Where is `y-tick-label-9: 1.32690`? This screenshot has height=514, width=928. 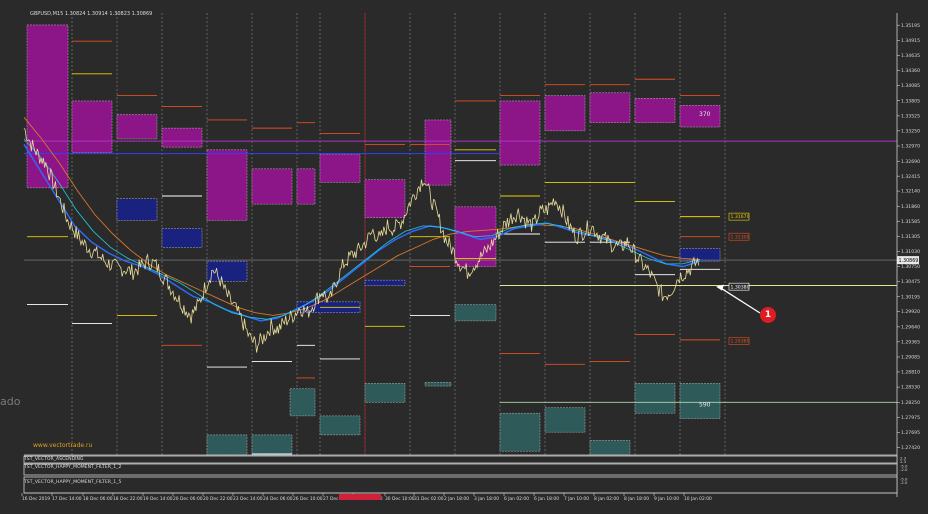 y-tick-label-9: 1.32690 is located at coordinates (910, 162).